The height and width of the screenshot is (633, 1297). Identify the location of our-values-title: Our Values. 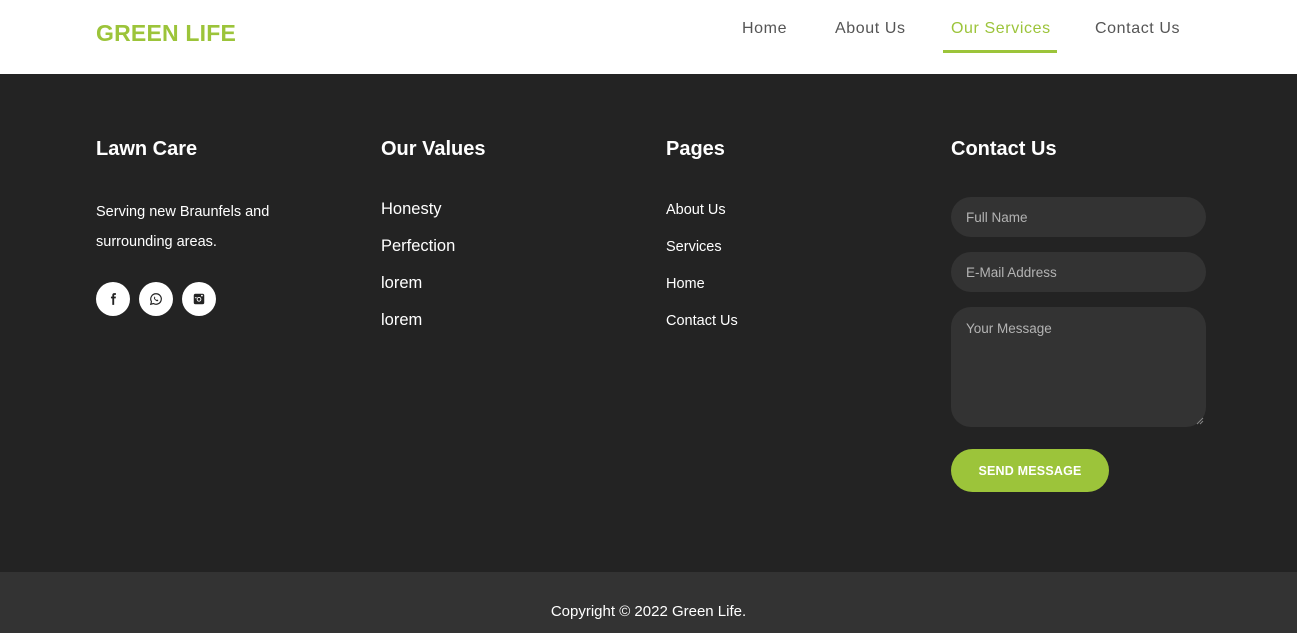
(433, 149).